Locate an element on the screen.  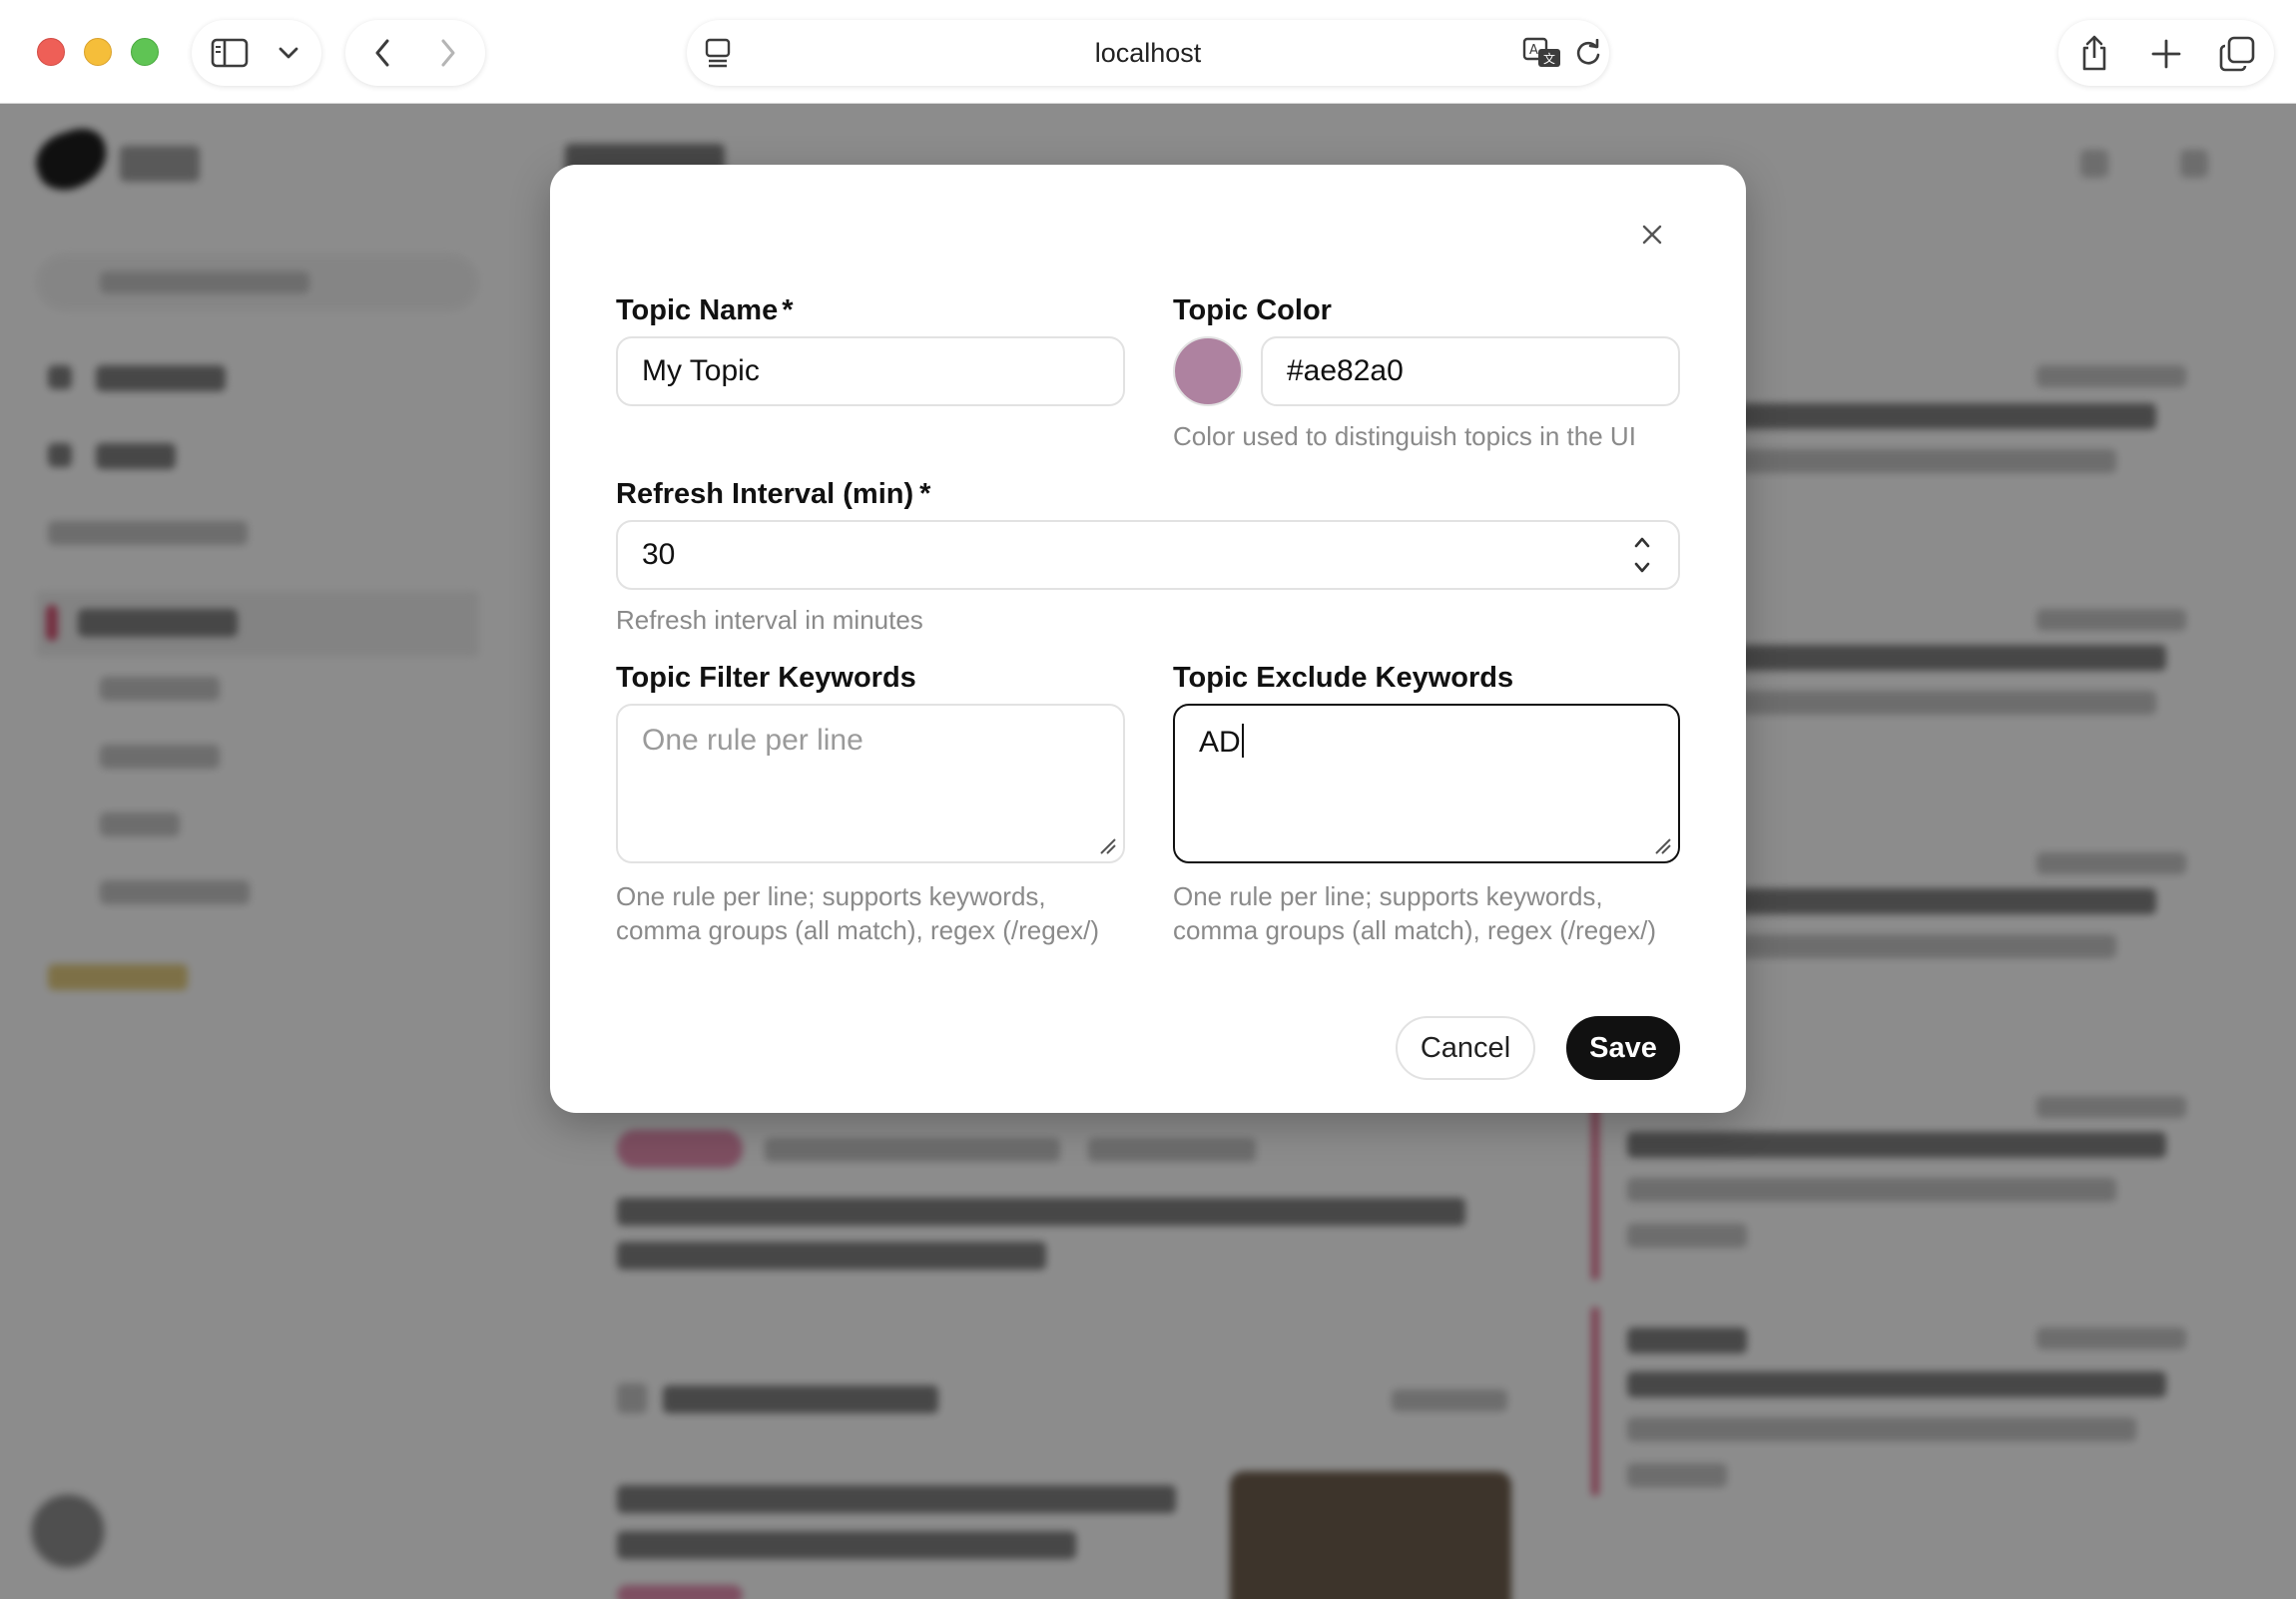
number-stepper is located at coordinates (1642, 555).